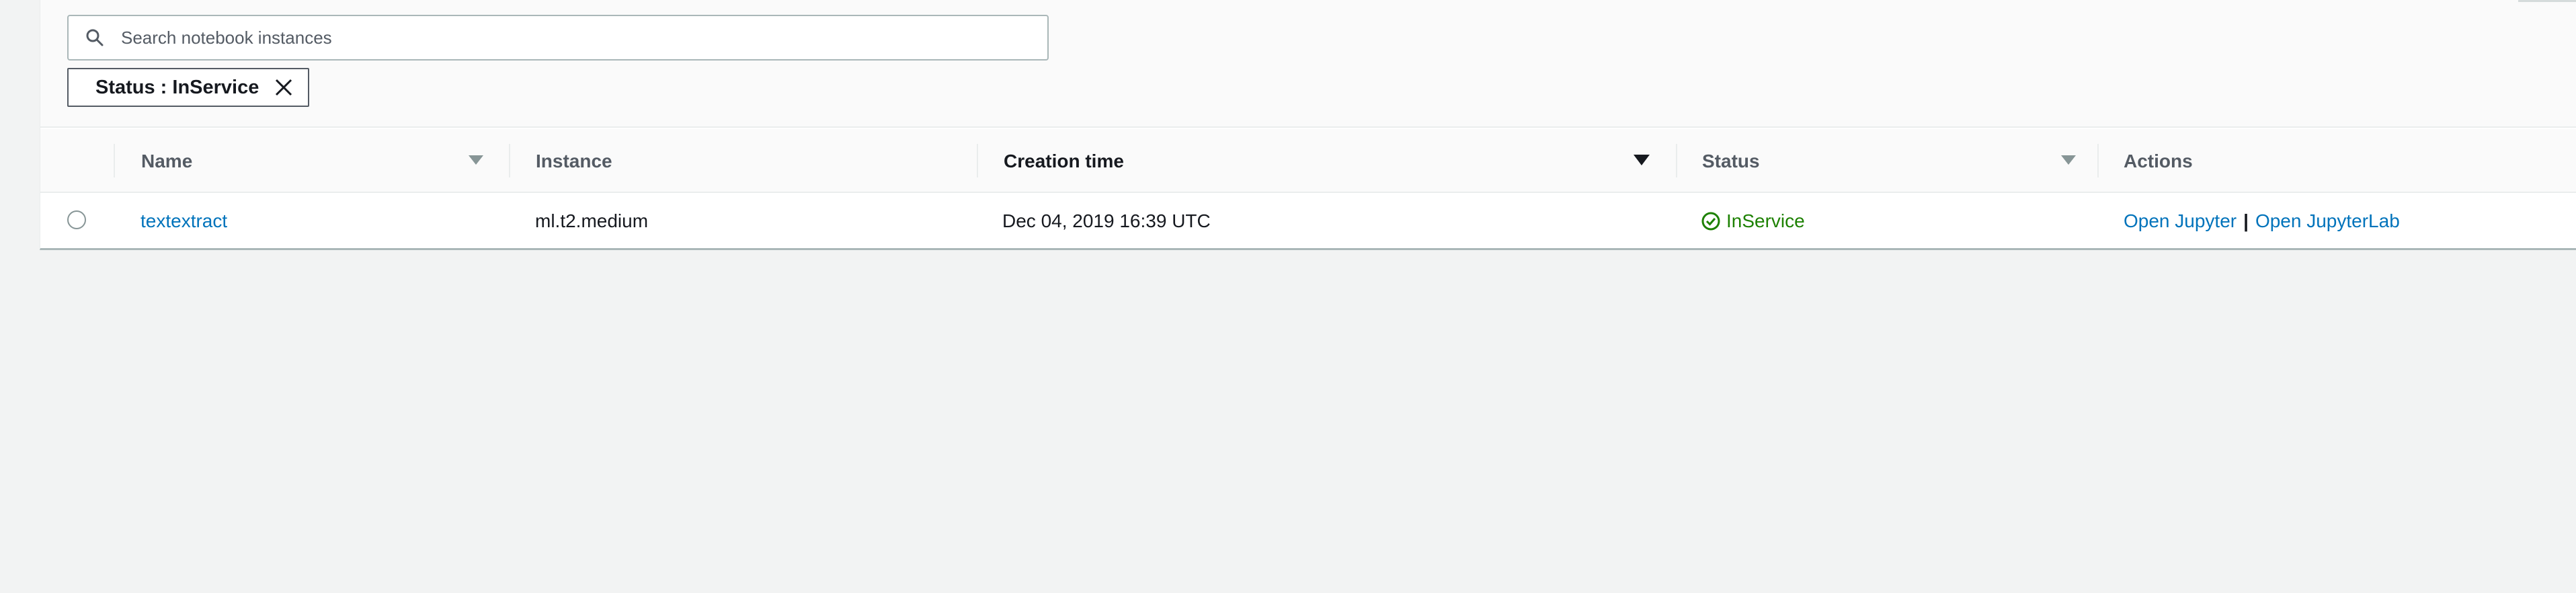  I want to click on status-cell: InService, so click(1753, 221).